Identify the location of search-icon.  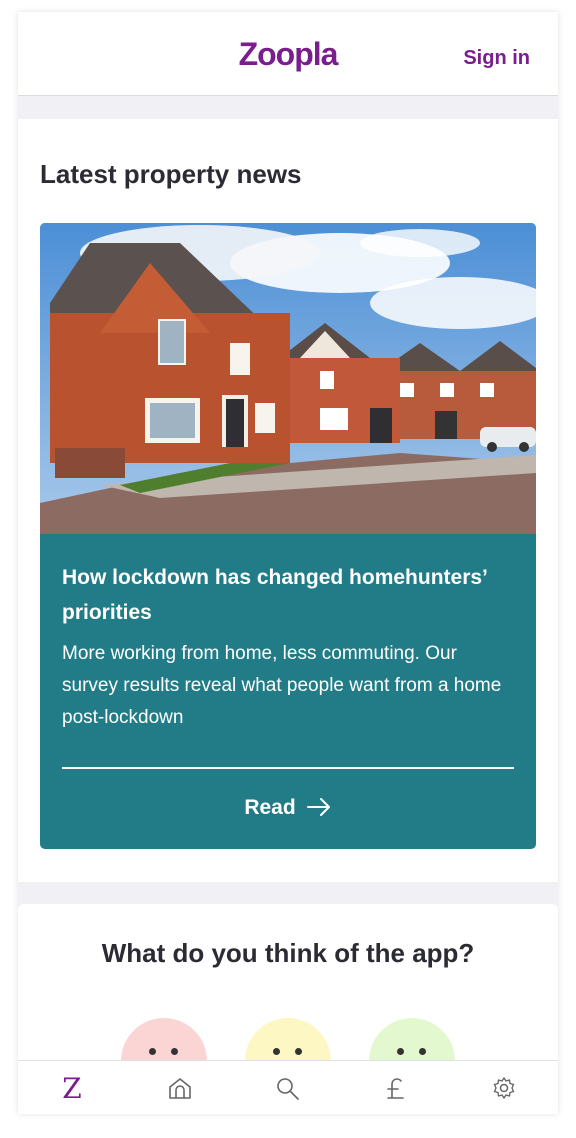
(288, 1089).